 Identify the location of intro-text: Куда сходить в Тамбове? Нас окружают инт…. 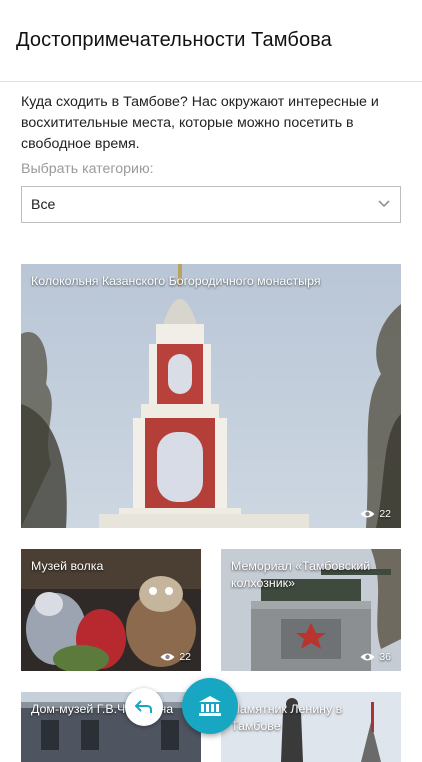
(200, 123).